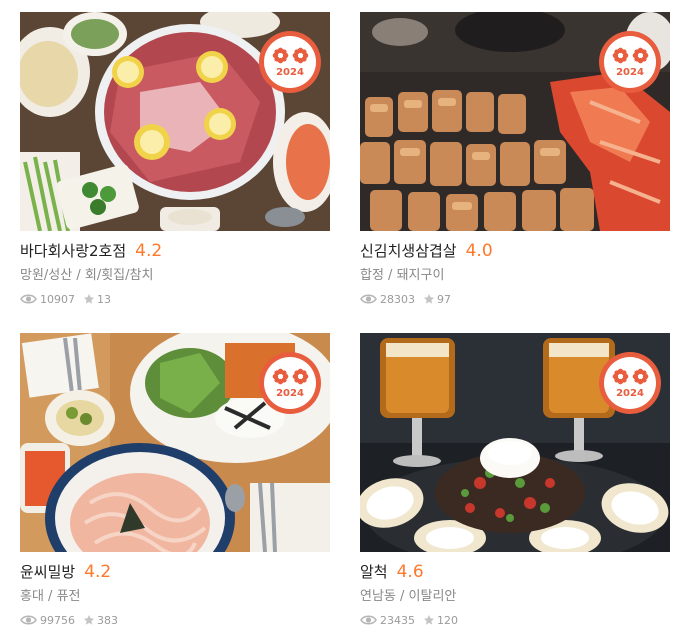 This screenshot has height=643, width=689. I want to click on restaurant-name: 바다회사랑2호점, so click(73, 251).